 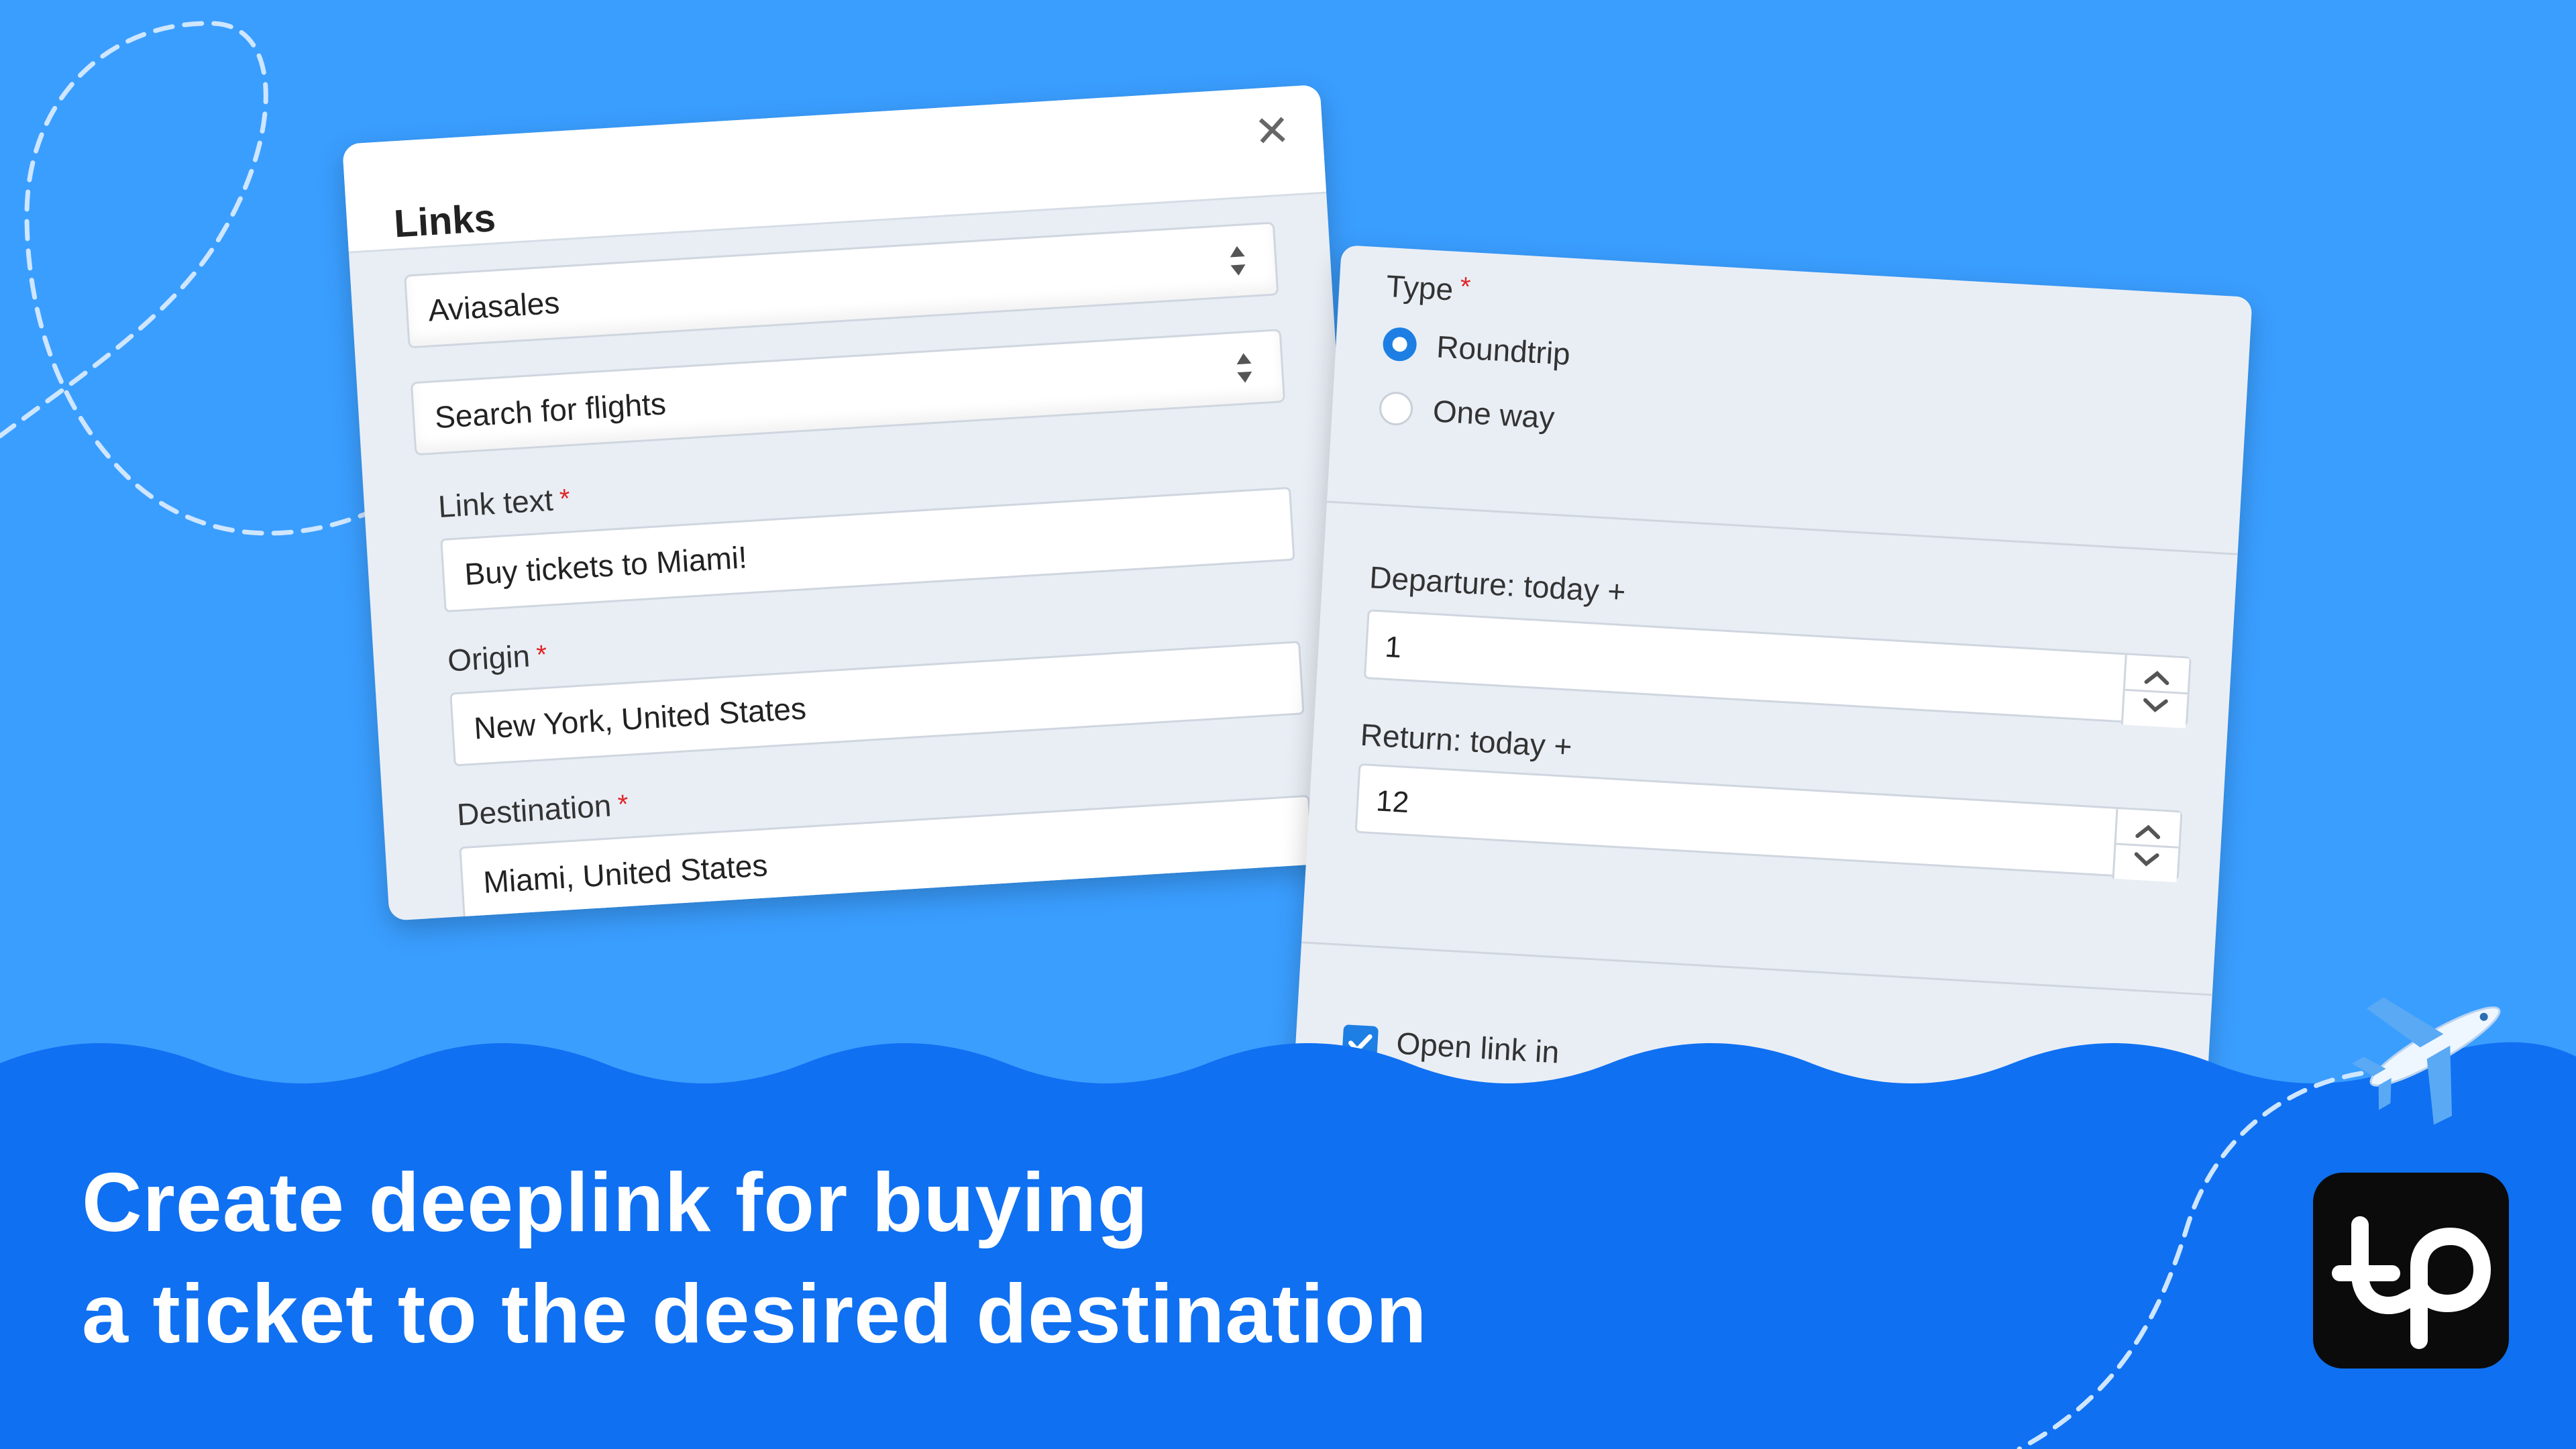 What do you see at coordinates (615, 1203) in the screenshot?
I see `headline-line-1: Create deeplink for buying` at bounding box center [615, 1203].